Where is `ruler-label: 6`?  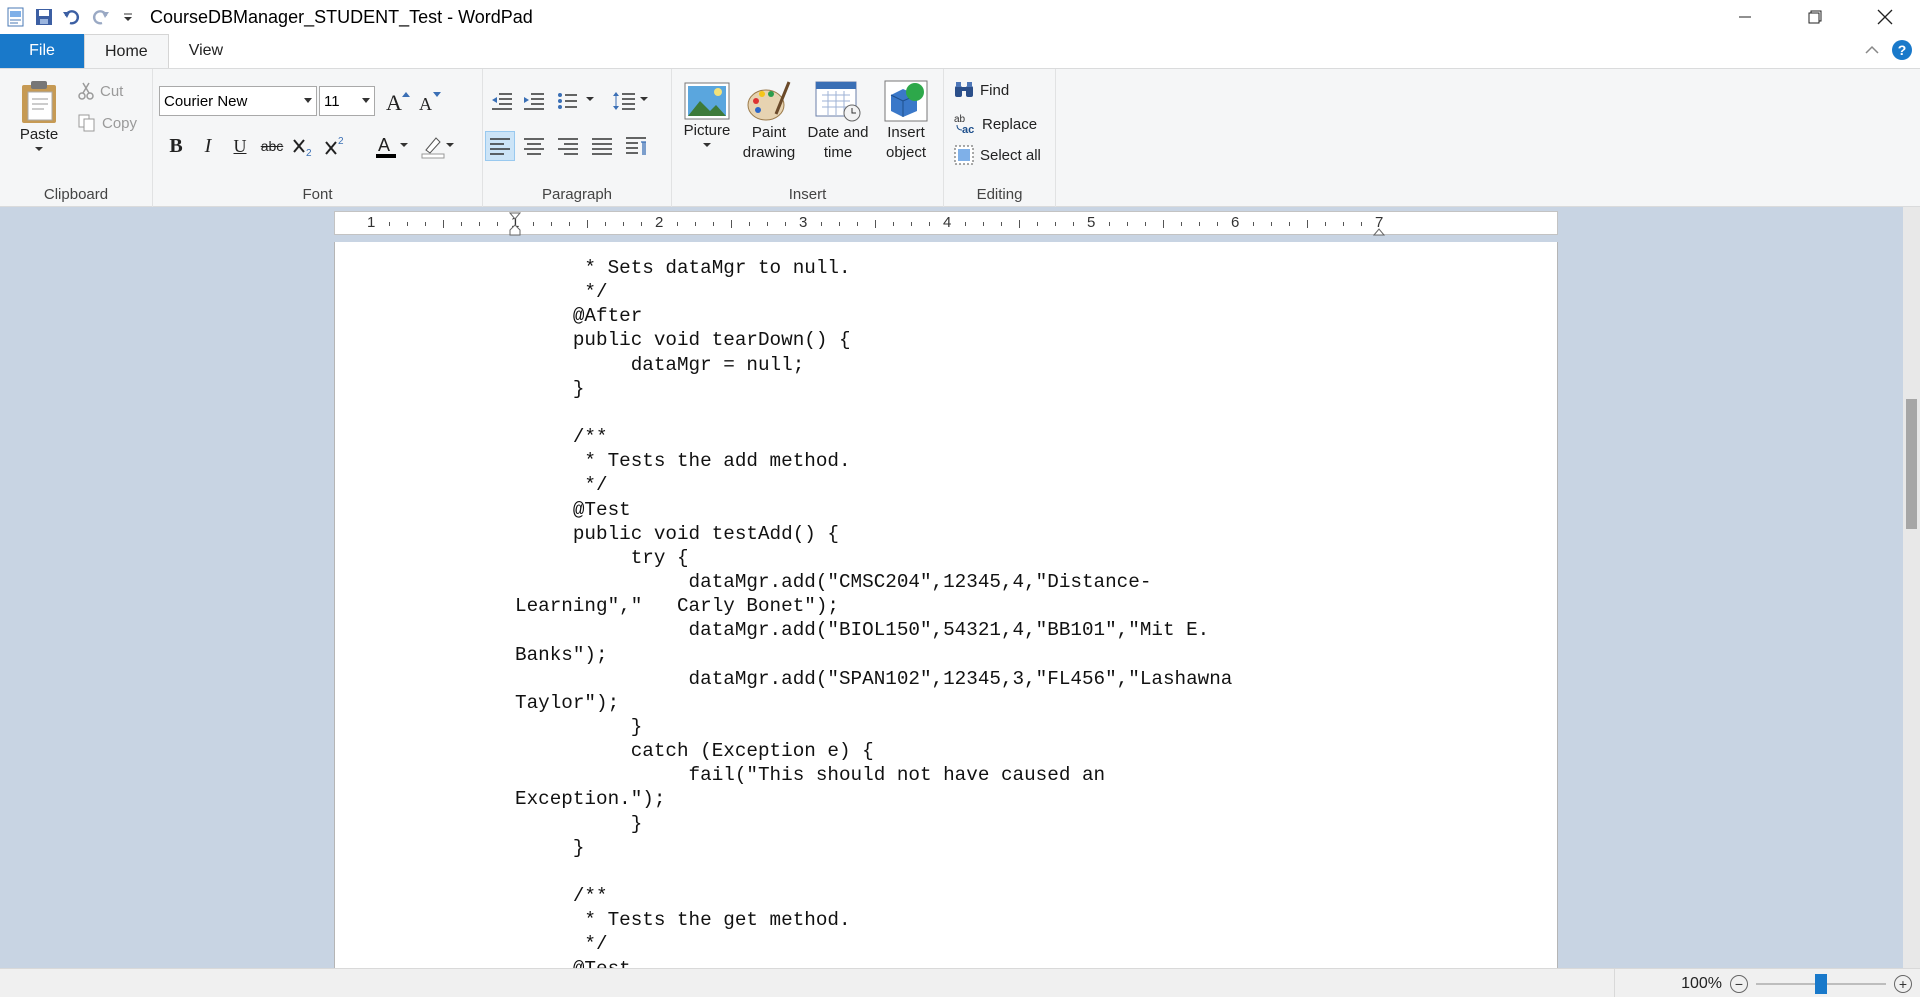 ruler-label: 6 is located at coordinates (1235, 222).